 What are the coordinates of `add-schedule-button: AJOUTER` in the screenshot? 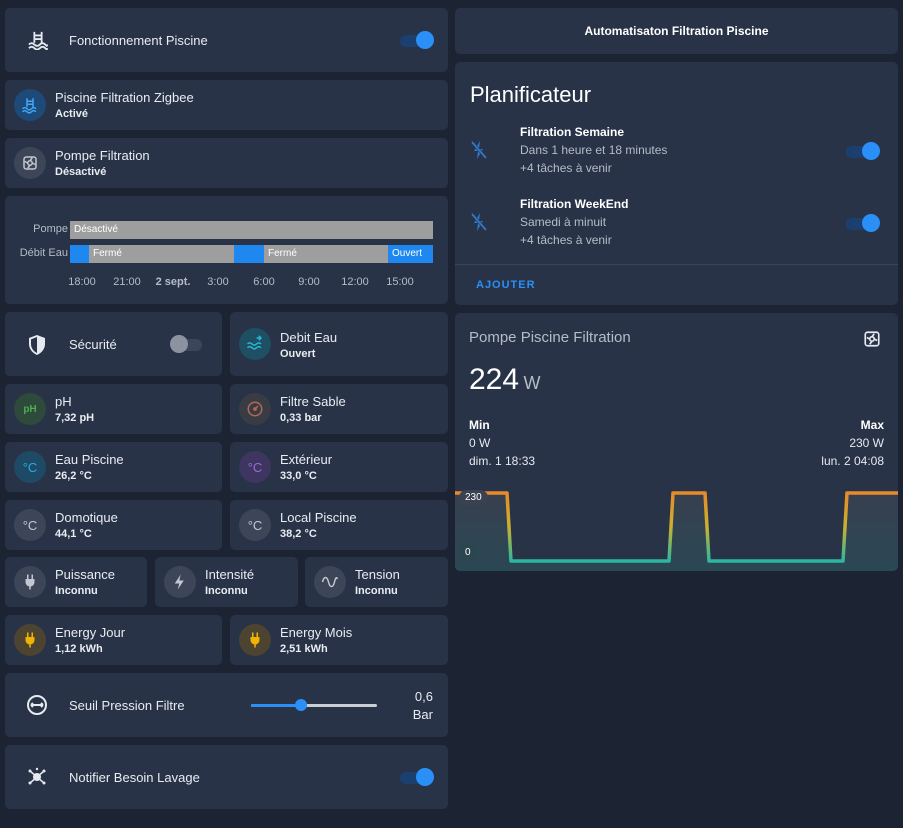 It's located at (506, 285).